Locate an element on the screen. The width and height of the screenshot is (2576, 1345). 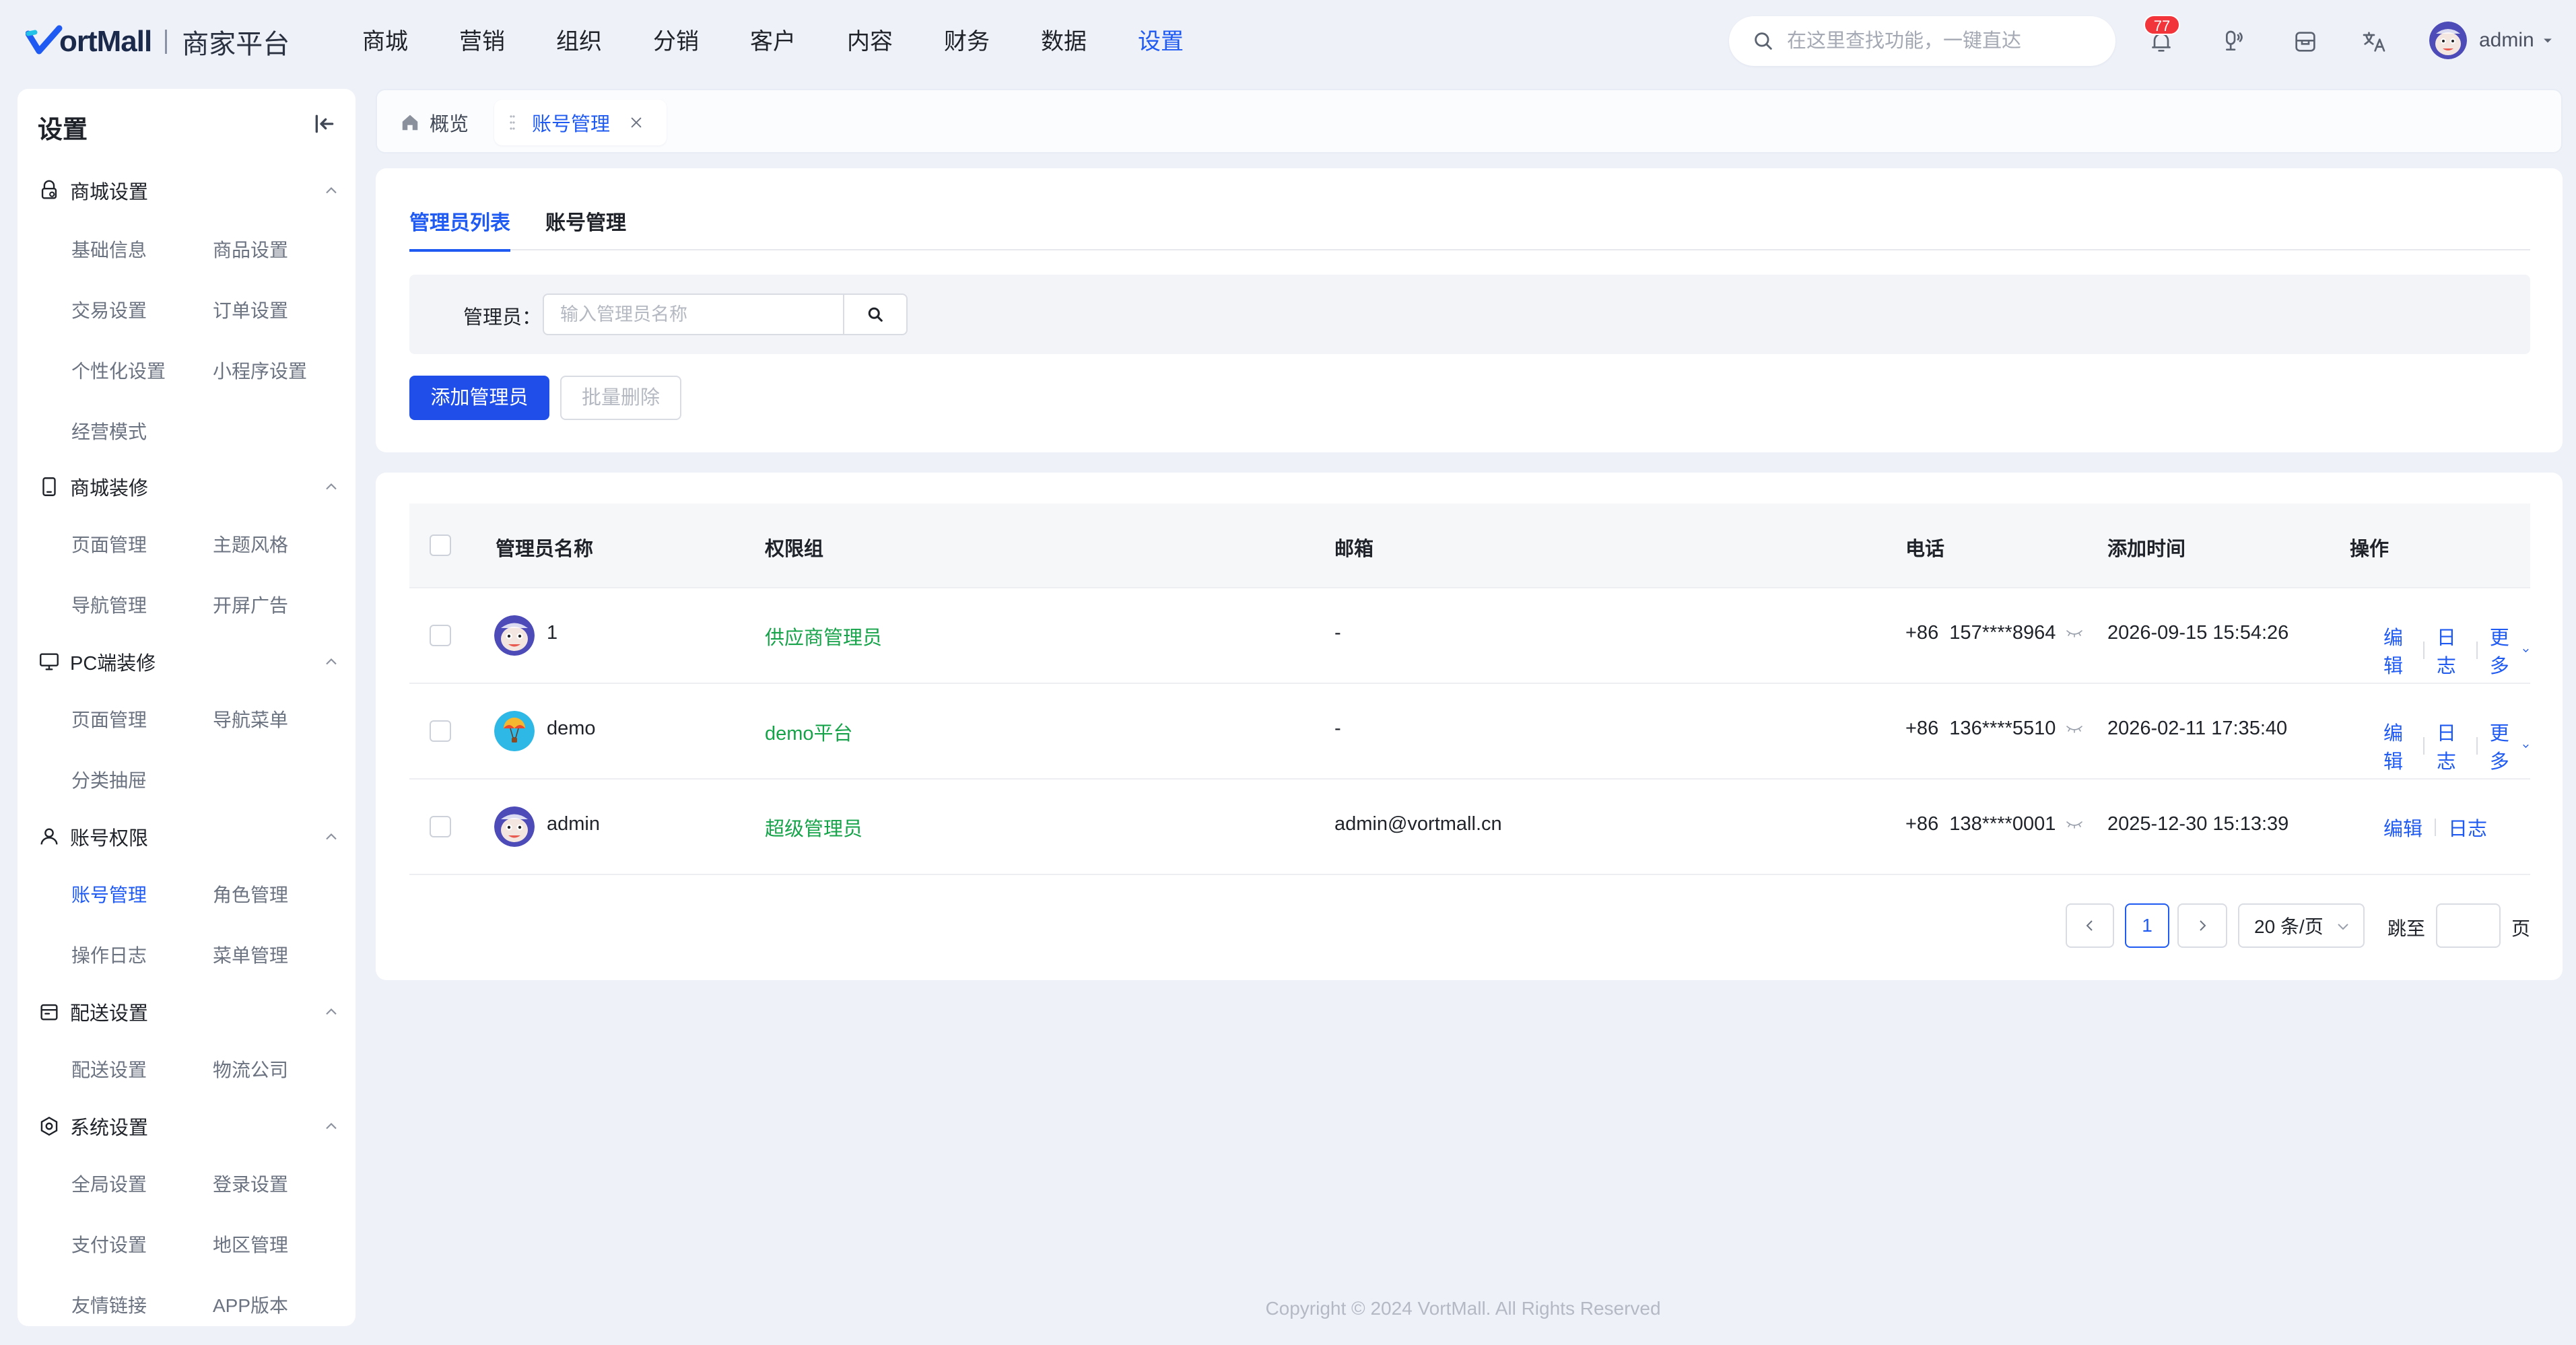
sidebar-group-label: PC端装修 is located at coordinates (113, 664).